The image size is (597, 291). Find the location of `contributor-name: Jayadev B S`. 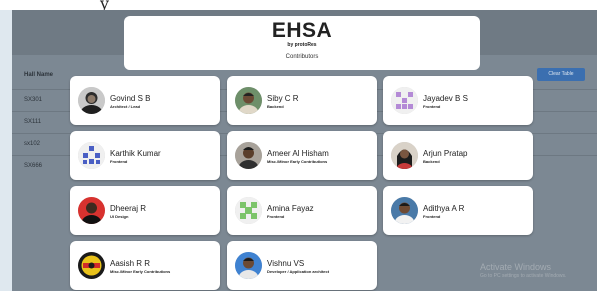

contributor-name: Jayadev B S is located at coordinates (445, 98).